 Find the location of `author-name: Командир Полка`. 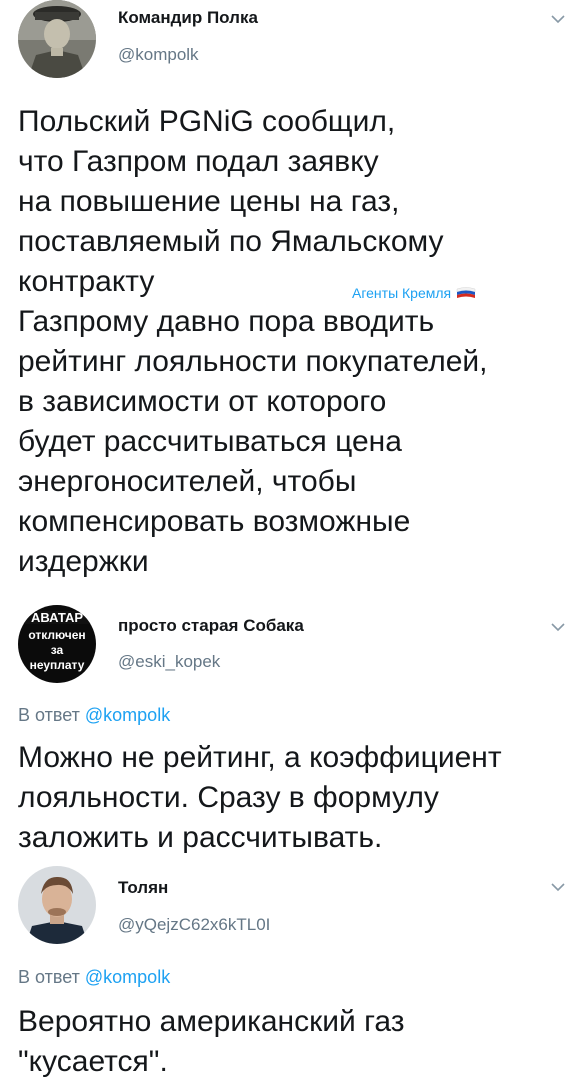

author-name: Командир Полка is located at coordinates (188, 18).